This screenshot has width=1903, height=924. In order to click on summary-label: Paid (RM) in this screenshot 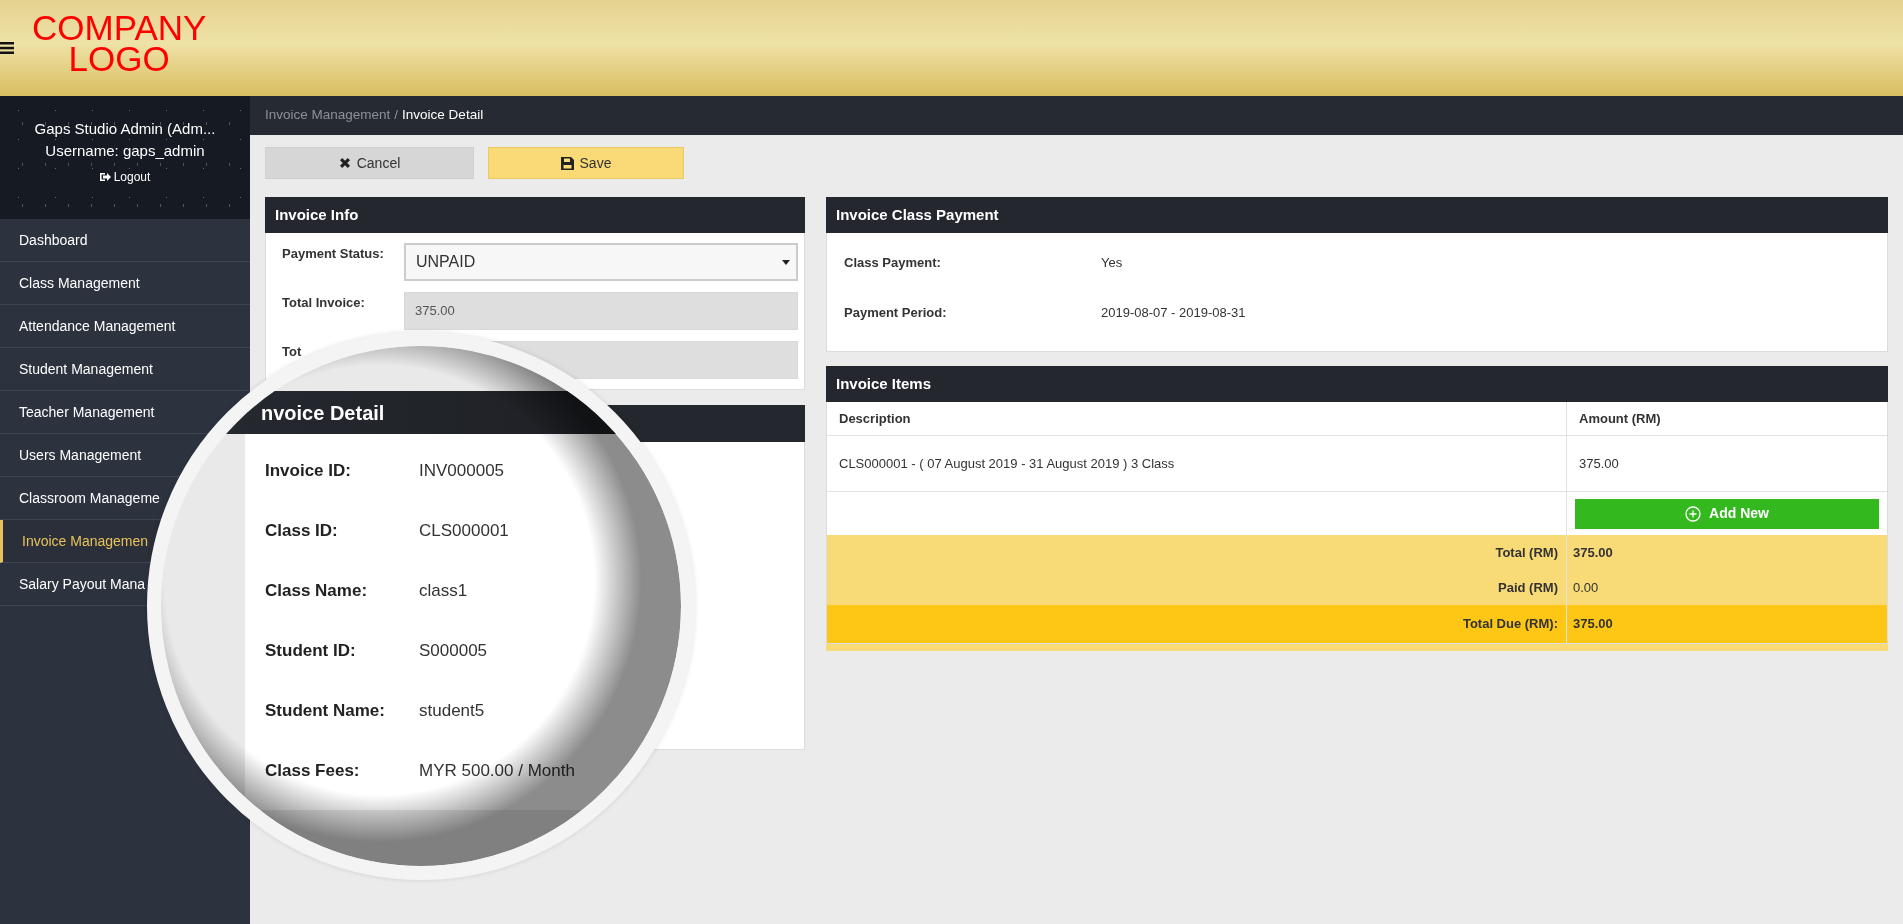, I will do `click(1197, 587)`.